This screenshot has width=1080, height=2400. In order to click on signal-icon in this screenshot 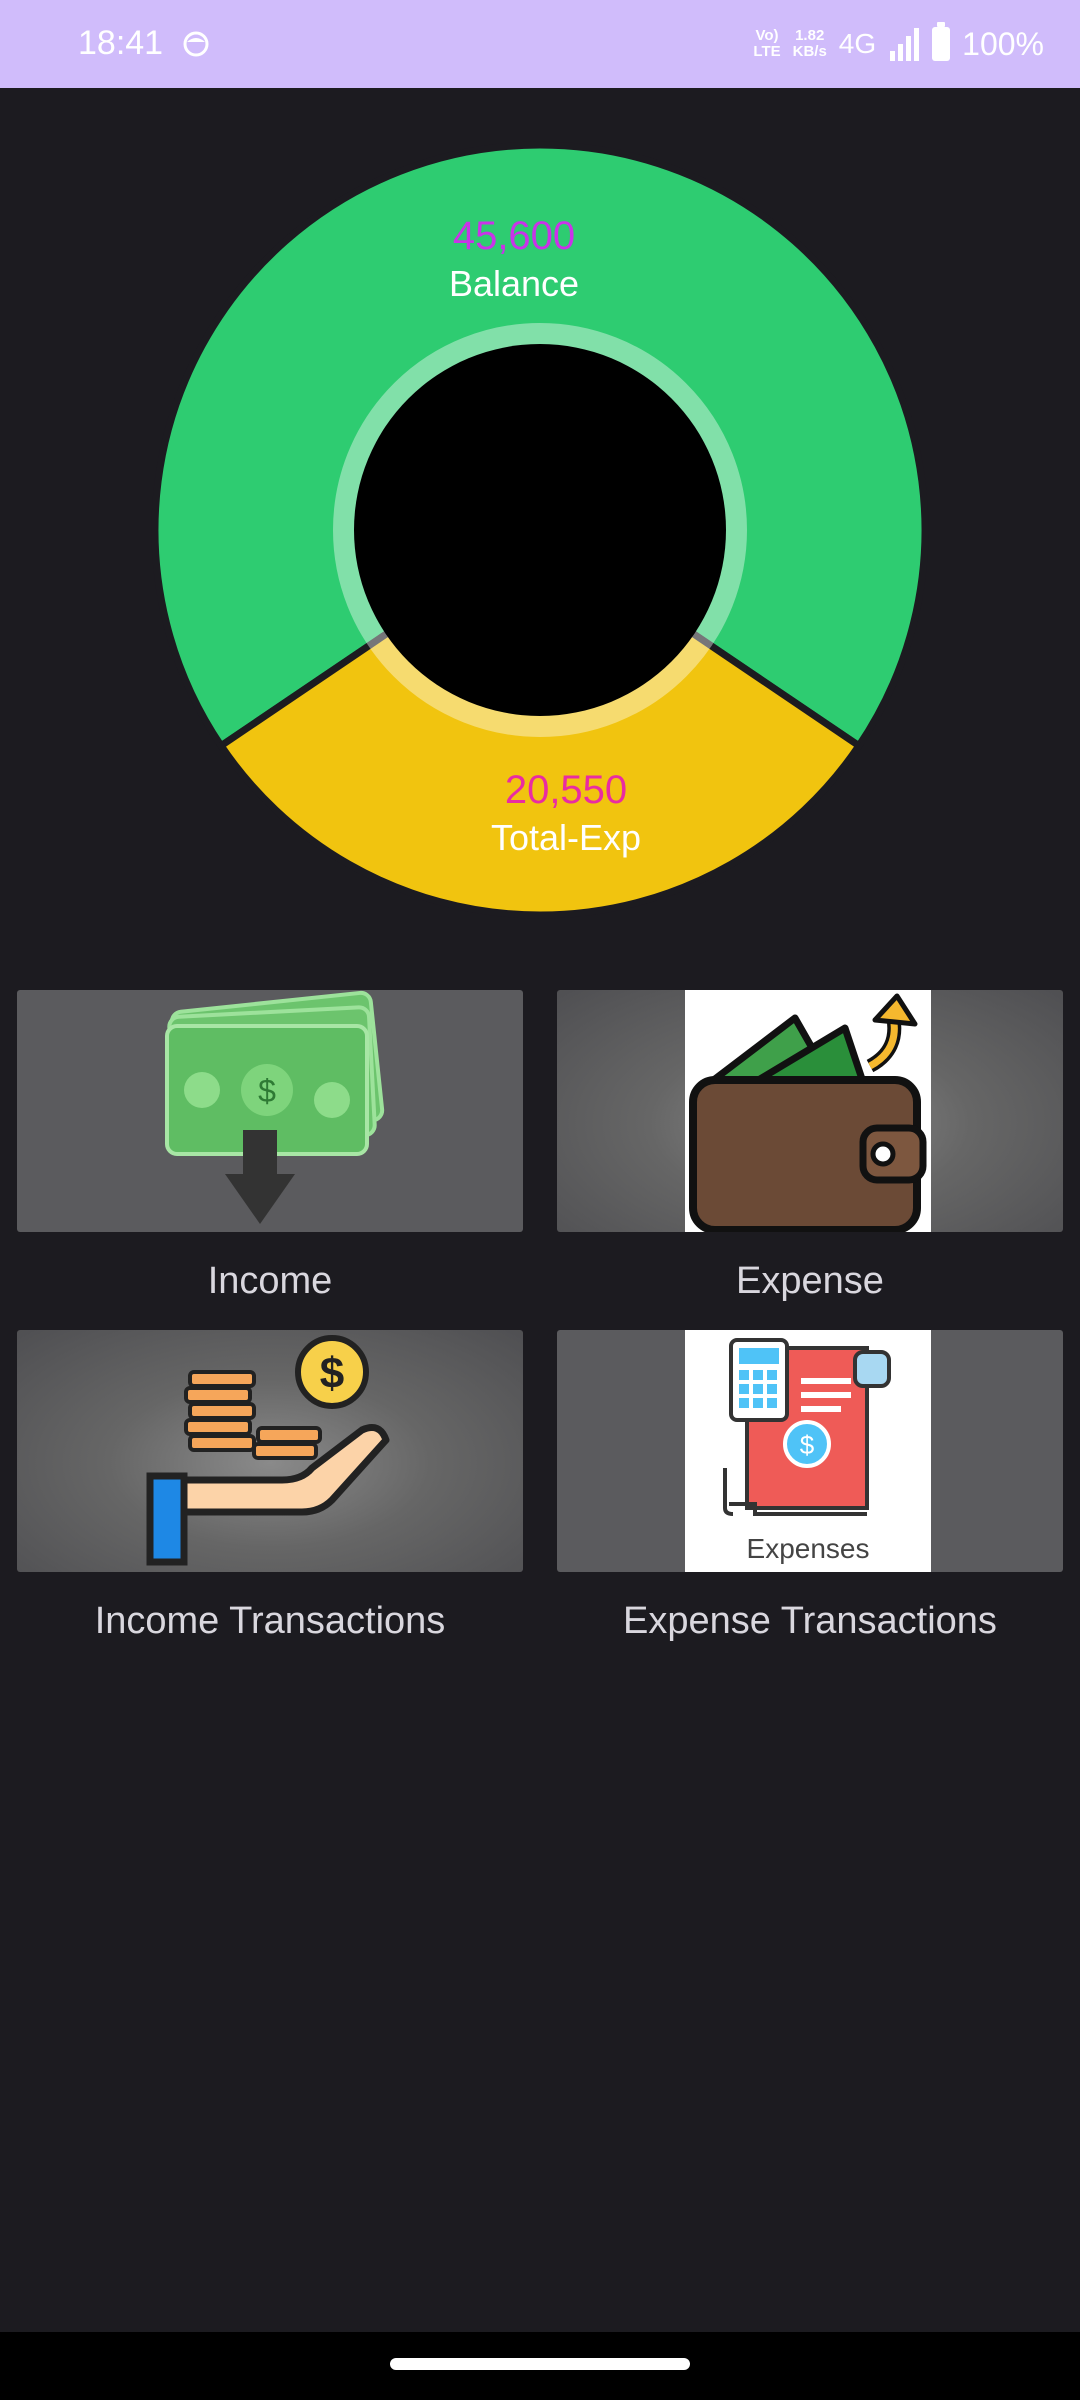, I will do `click(905, 44)`.